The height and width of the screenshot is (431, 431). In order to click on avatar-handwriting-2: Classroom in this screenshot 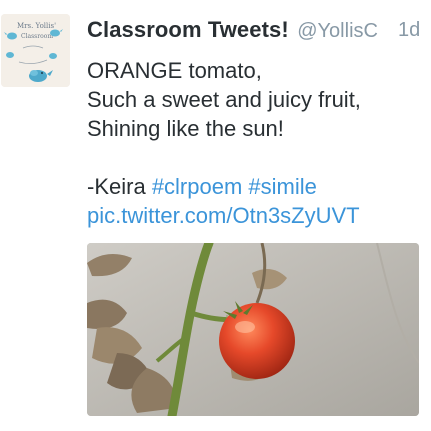, I will do `click(37, 36)`.